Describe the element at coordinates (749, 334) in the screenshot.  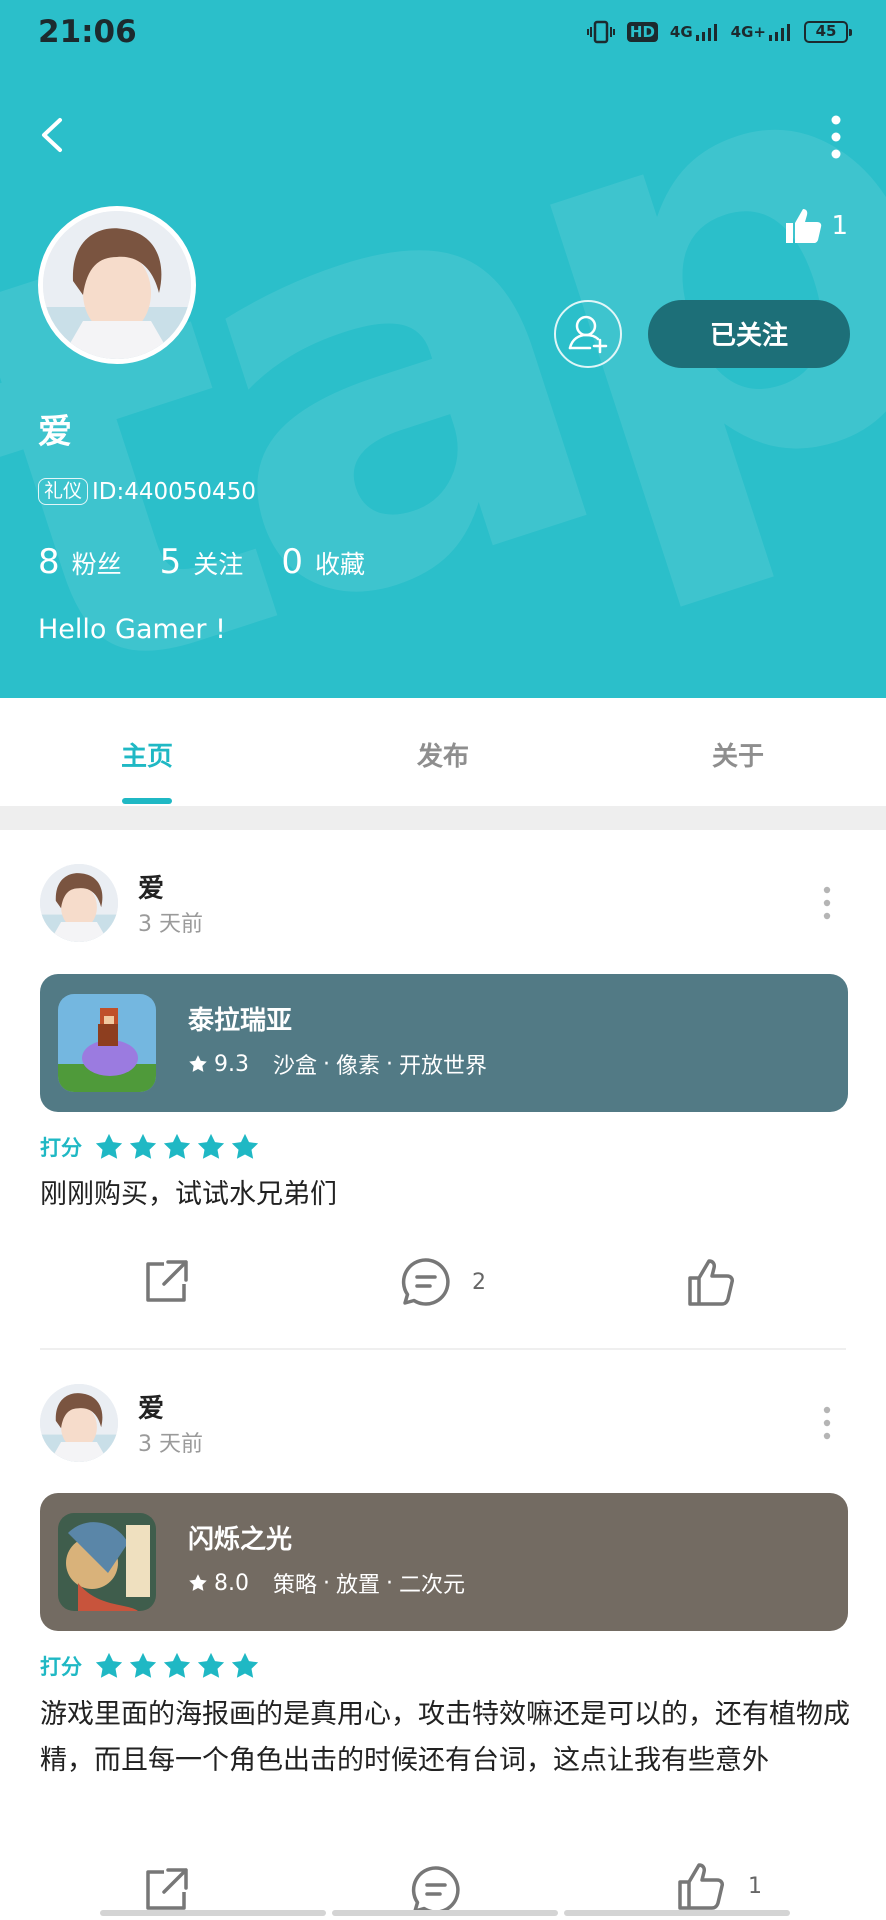
I see `following-button: 已关注` at that location.